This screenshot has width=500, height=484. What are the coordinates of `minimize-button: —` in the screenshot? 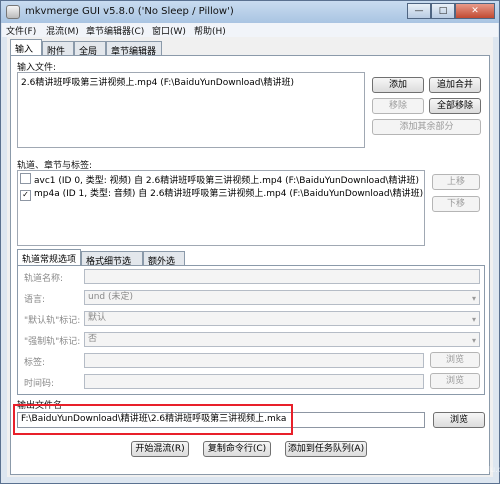 It's located at (419, 11).